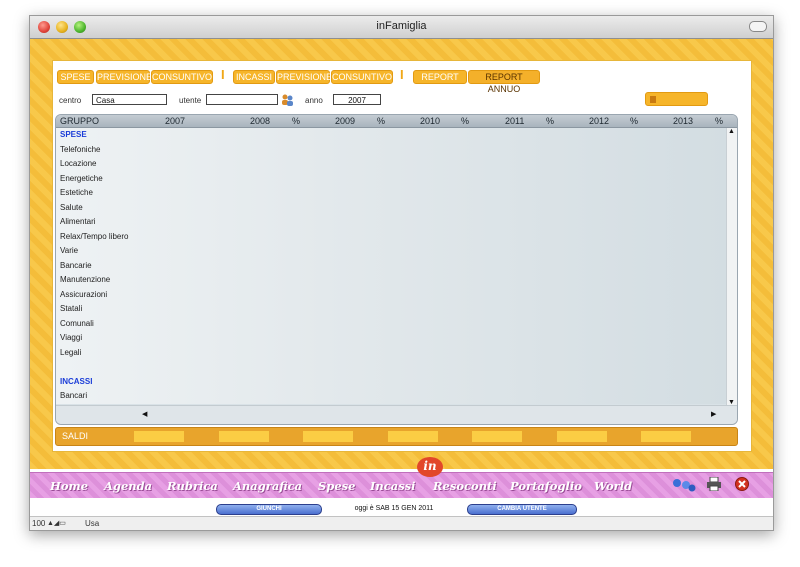 The height and width of the screenshot is (567, 800). What do you see at coordinates (129, 99) in the screenshot?
I see `centro-field: Casa` at bounding box center [129, 99].